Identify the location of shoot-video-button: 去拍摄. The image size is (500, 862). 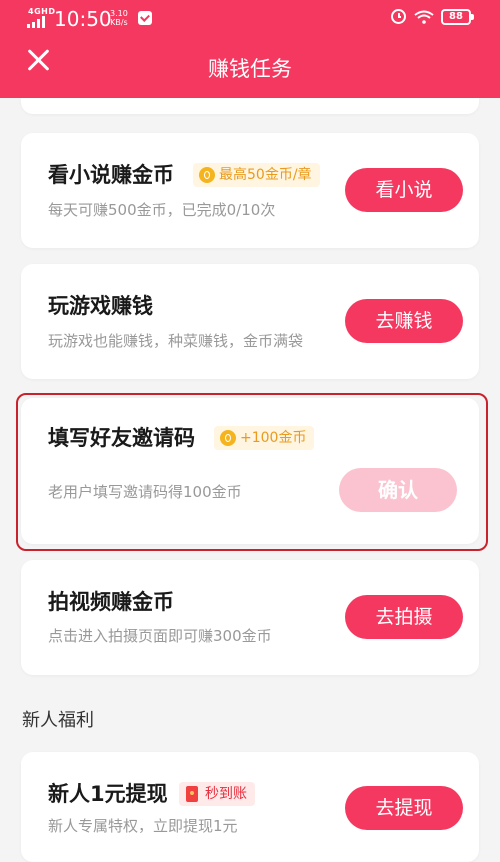
(404, 617).